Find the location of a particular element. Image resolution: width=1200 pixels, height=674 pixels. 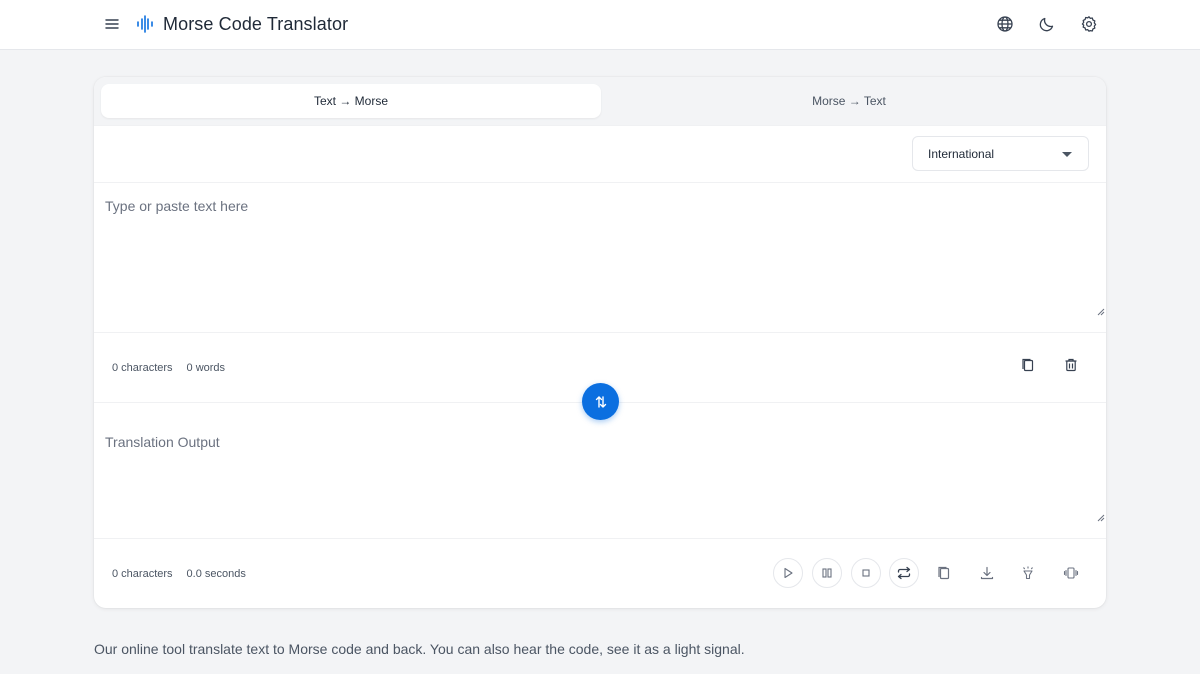

repeat-icon is located at coordinates (904, 573).